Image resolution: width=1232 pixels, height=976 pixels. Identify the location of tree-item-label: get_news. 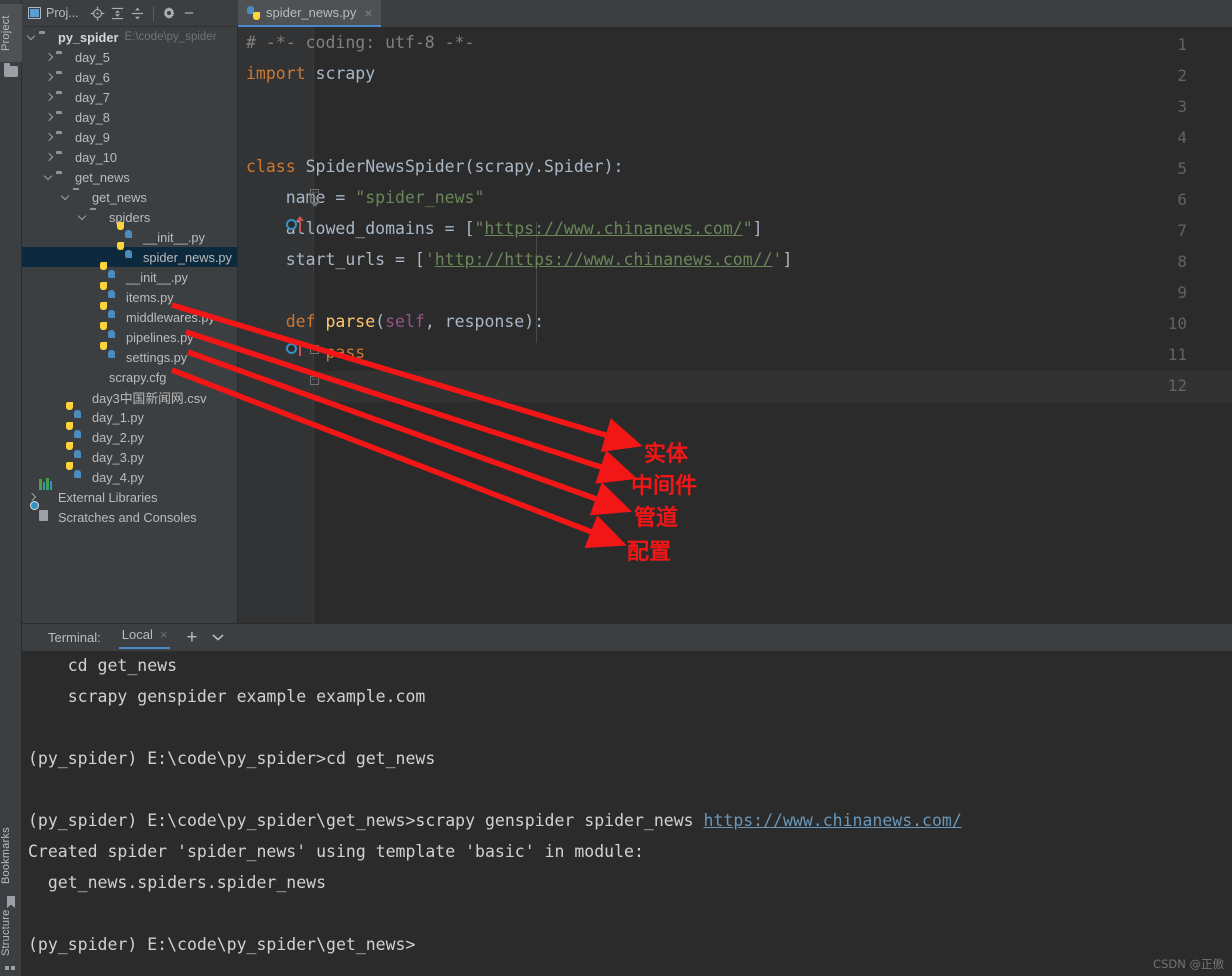
(119, 197).